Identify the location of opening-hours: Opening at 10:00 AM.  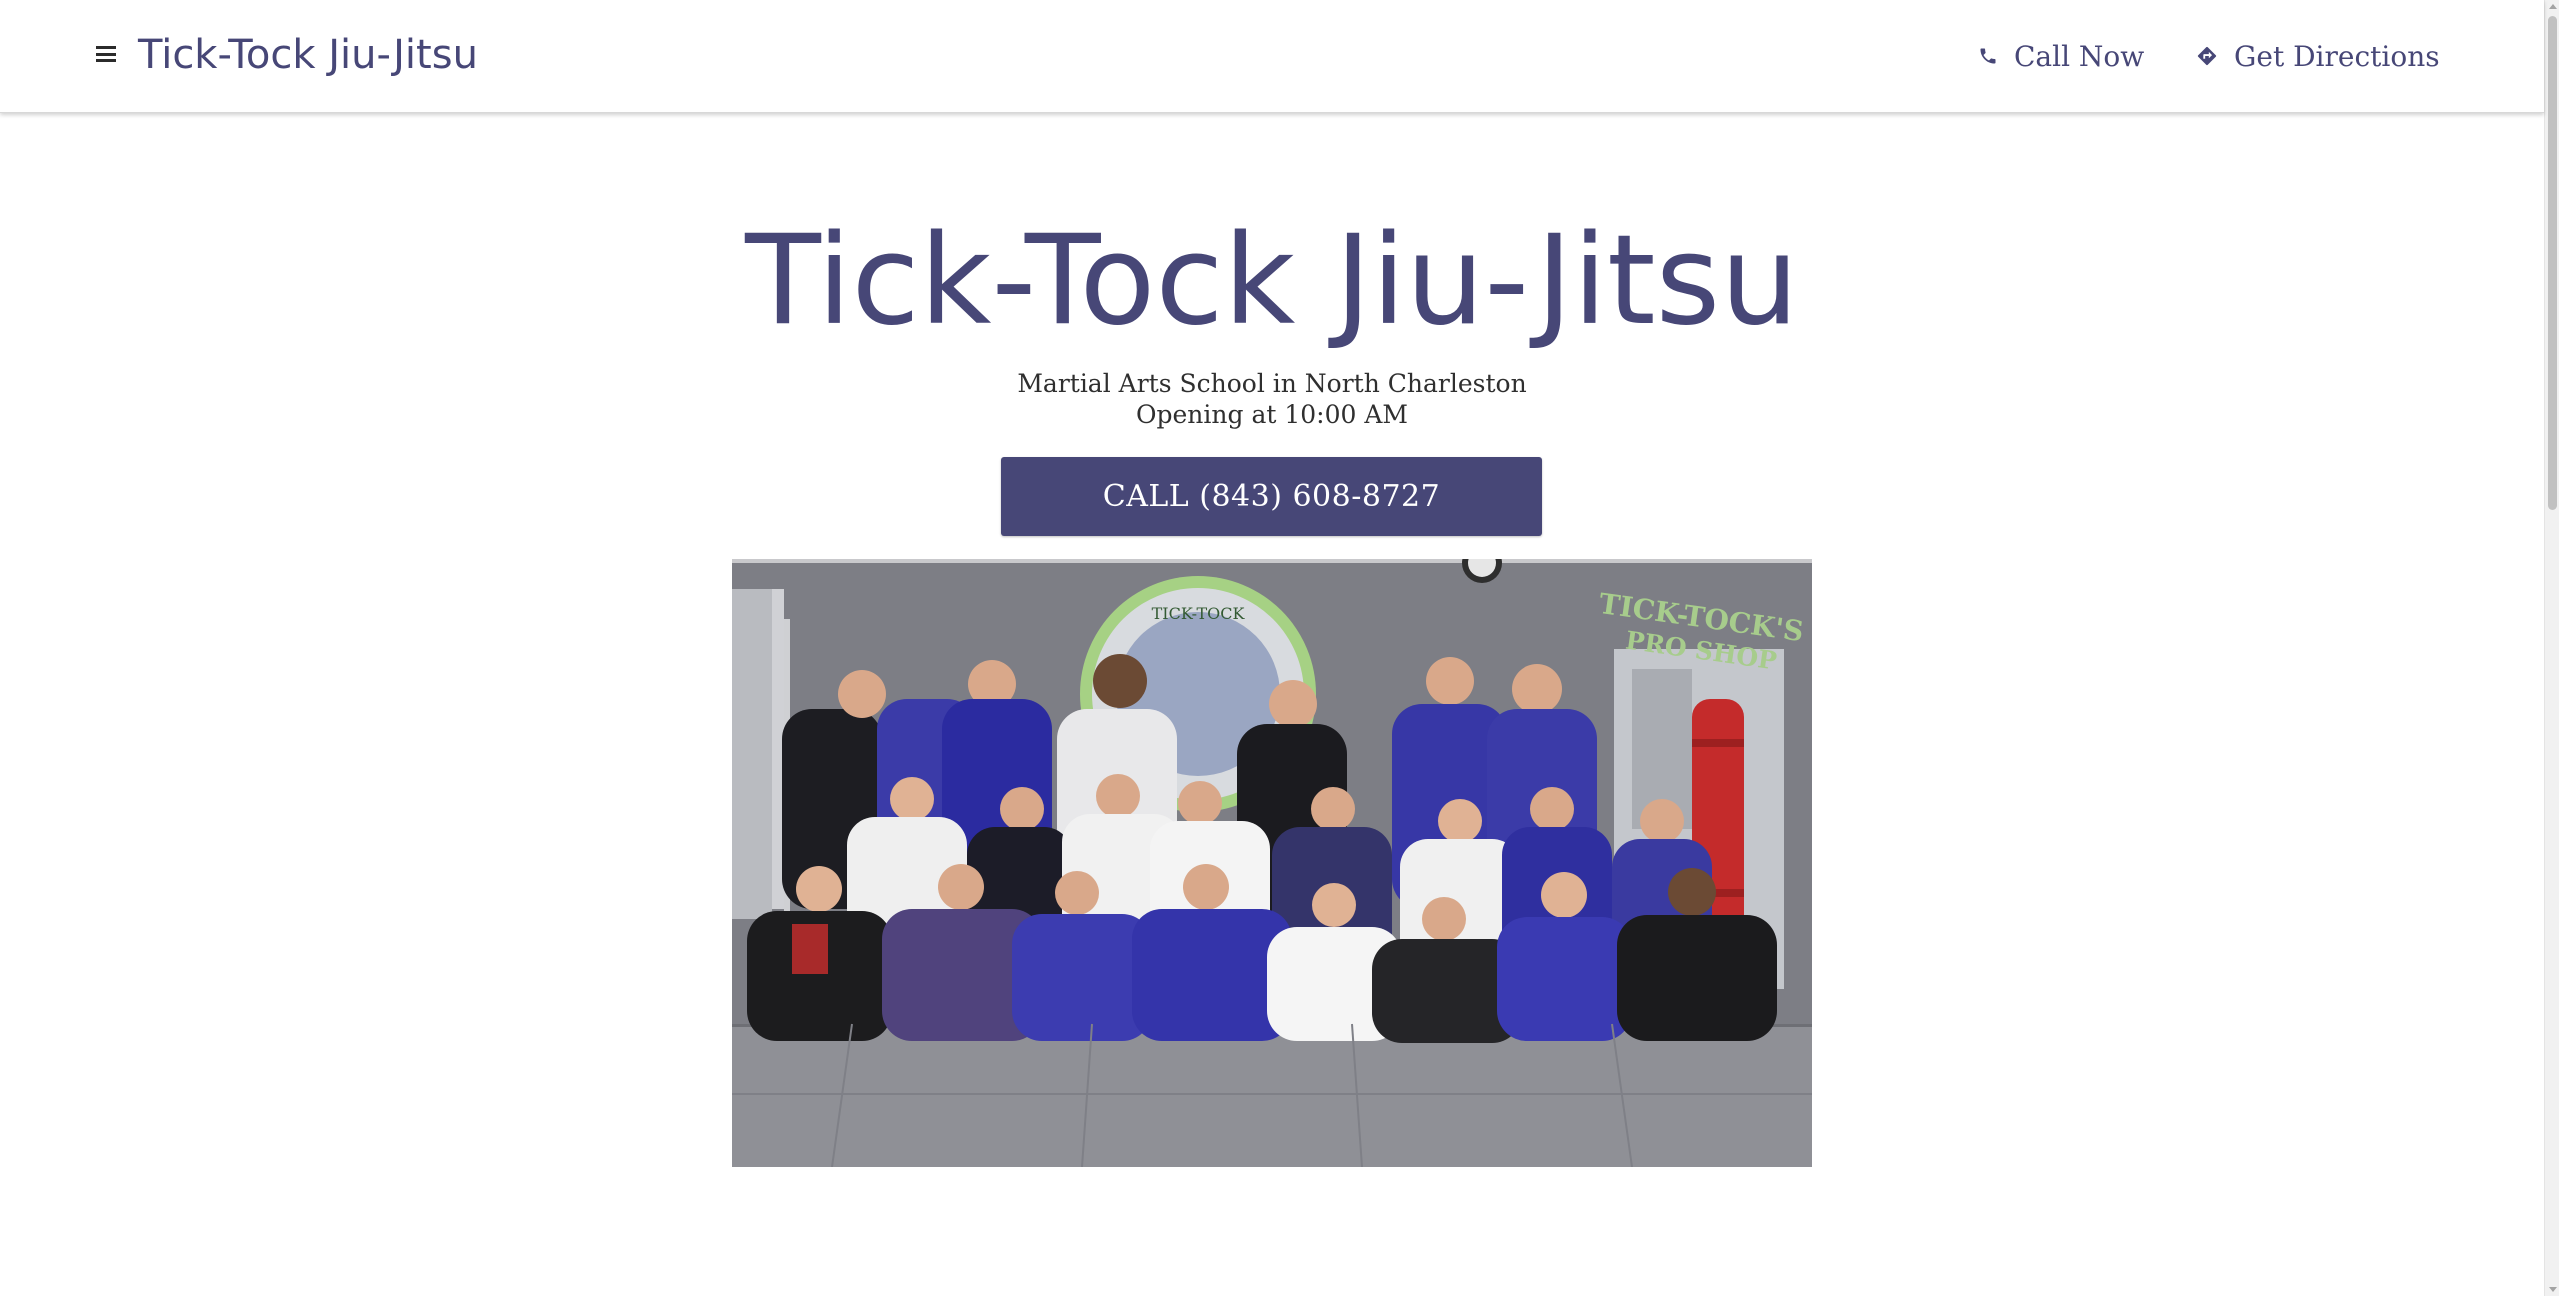
(1272, 414).